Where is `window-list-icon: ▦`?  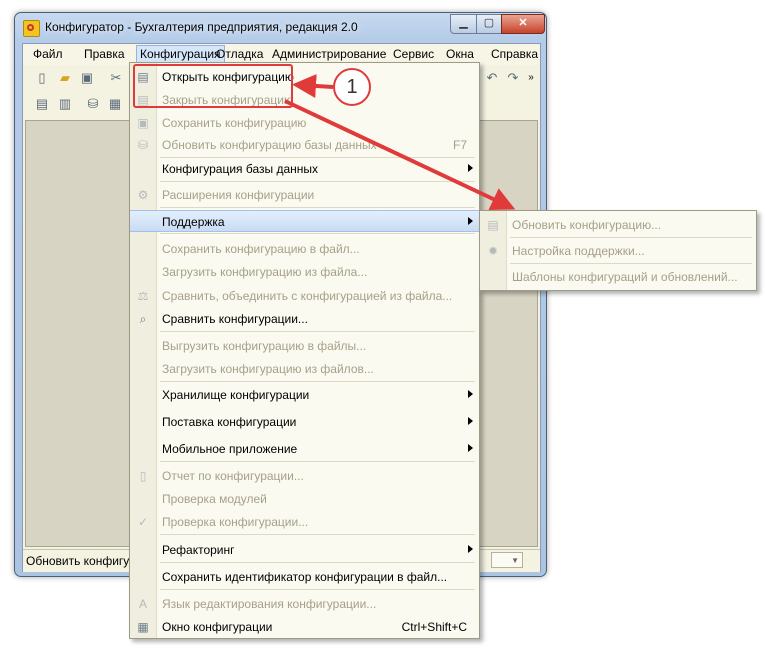 window-list-icon: ▦ is located at coordinates (115, 104).